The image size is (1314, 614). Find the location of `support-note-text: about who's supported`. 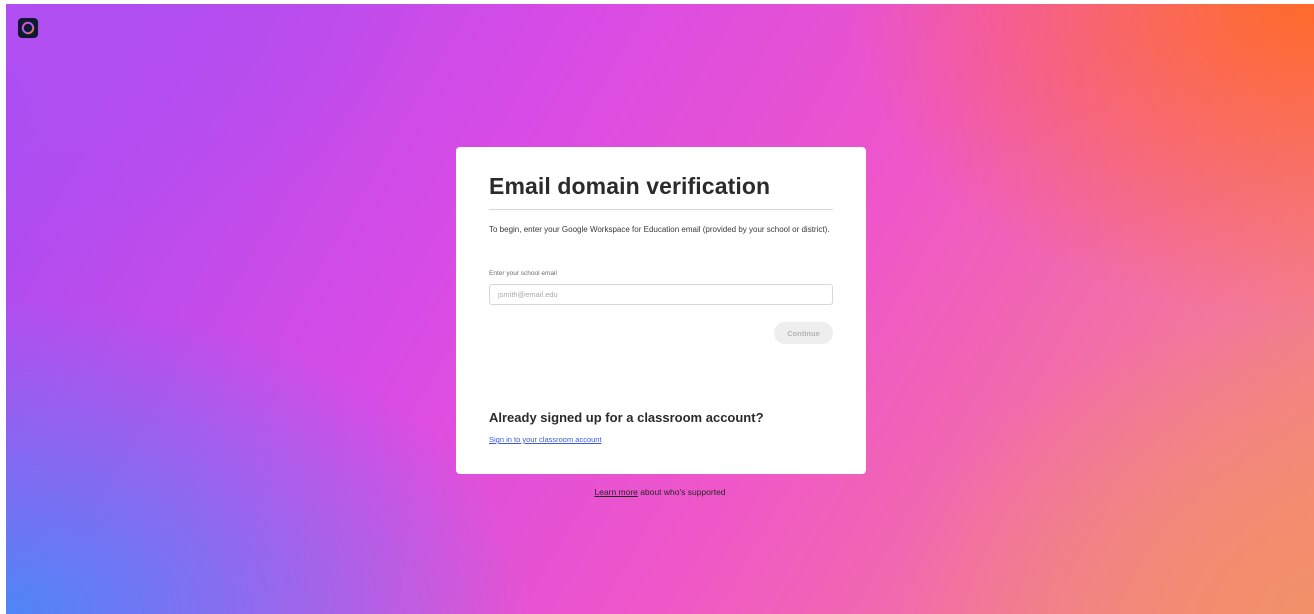

support-note-text: about who's supported is located at coordinates (681, 492).